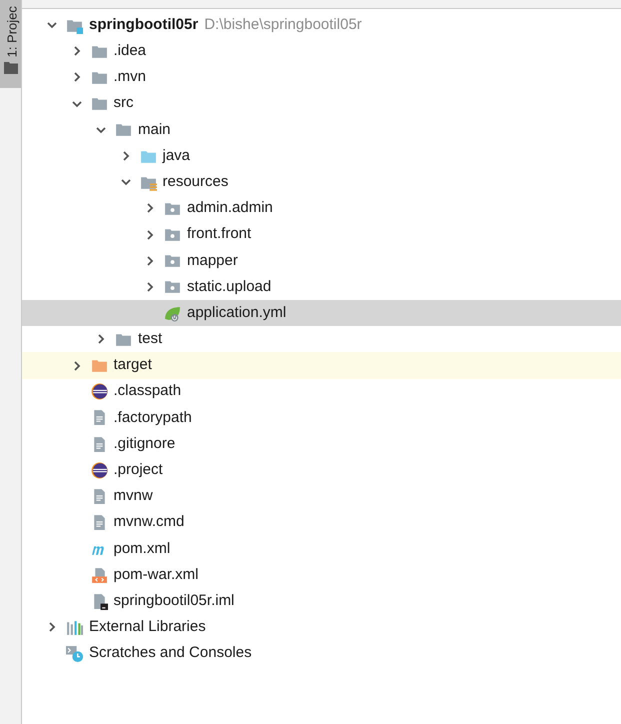 The height and width of the screenshot is (724, 621). I want to click on tree-row: .classpath, so click(321, 391).